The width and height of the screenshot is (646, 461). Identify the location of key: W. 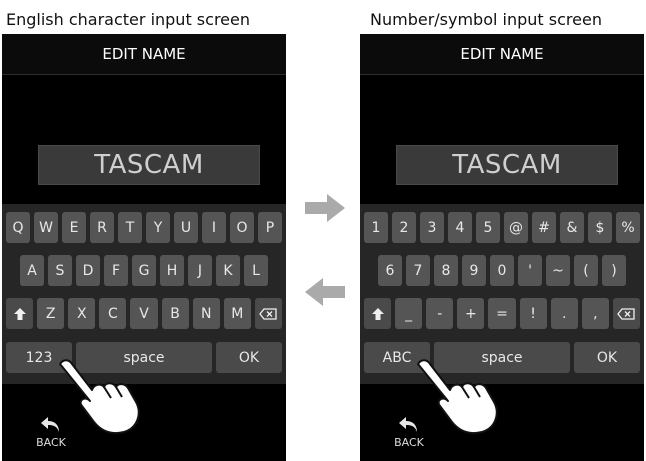
(46, 227).